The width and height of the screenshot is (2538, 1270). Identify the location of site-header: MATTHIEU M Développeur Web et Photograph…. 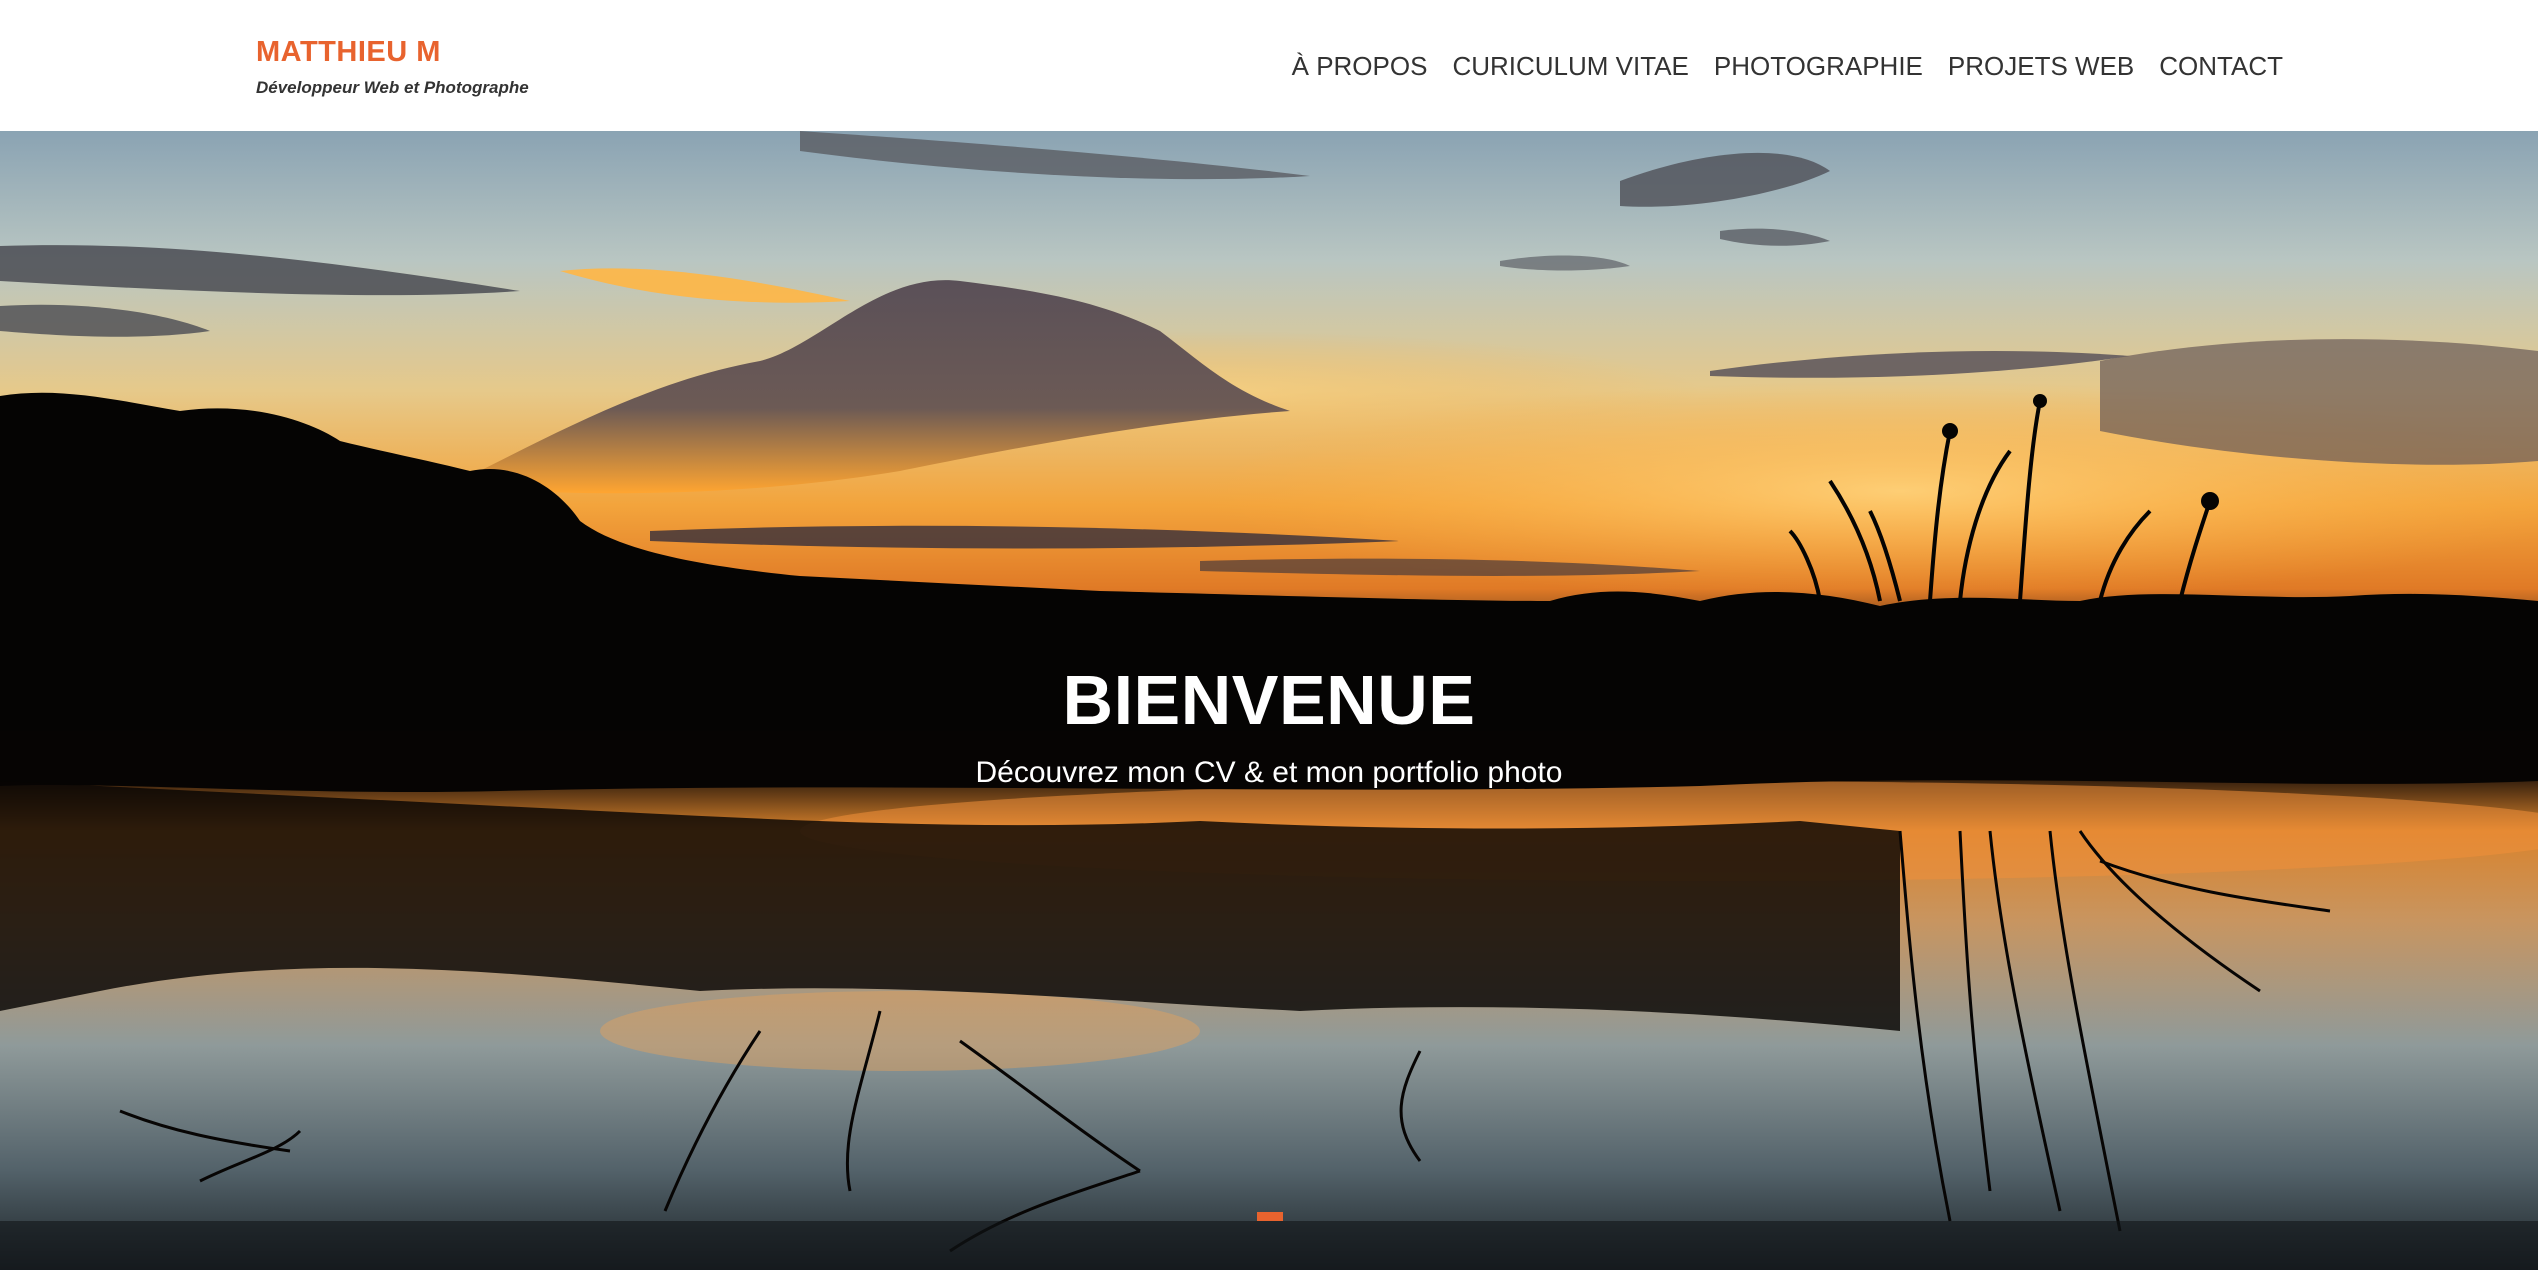
(1269, 65).